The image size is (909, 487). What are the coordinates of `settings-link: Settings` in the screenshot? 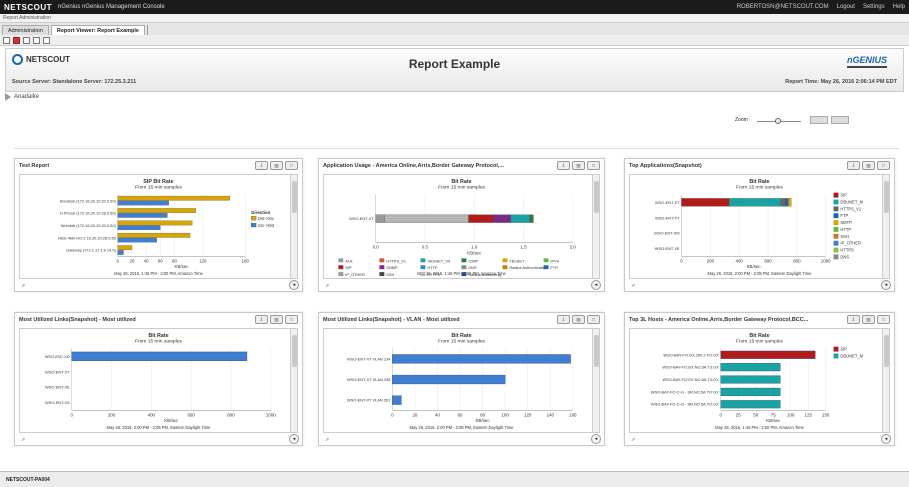 It's located at (874, 7).